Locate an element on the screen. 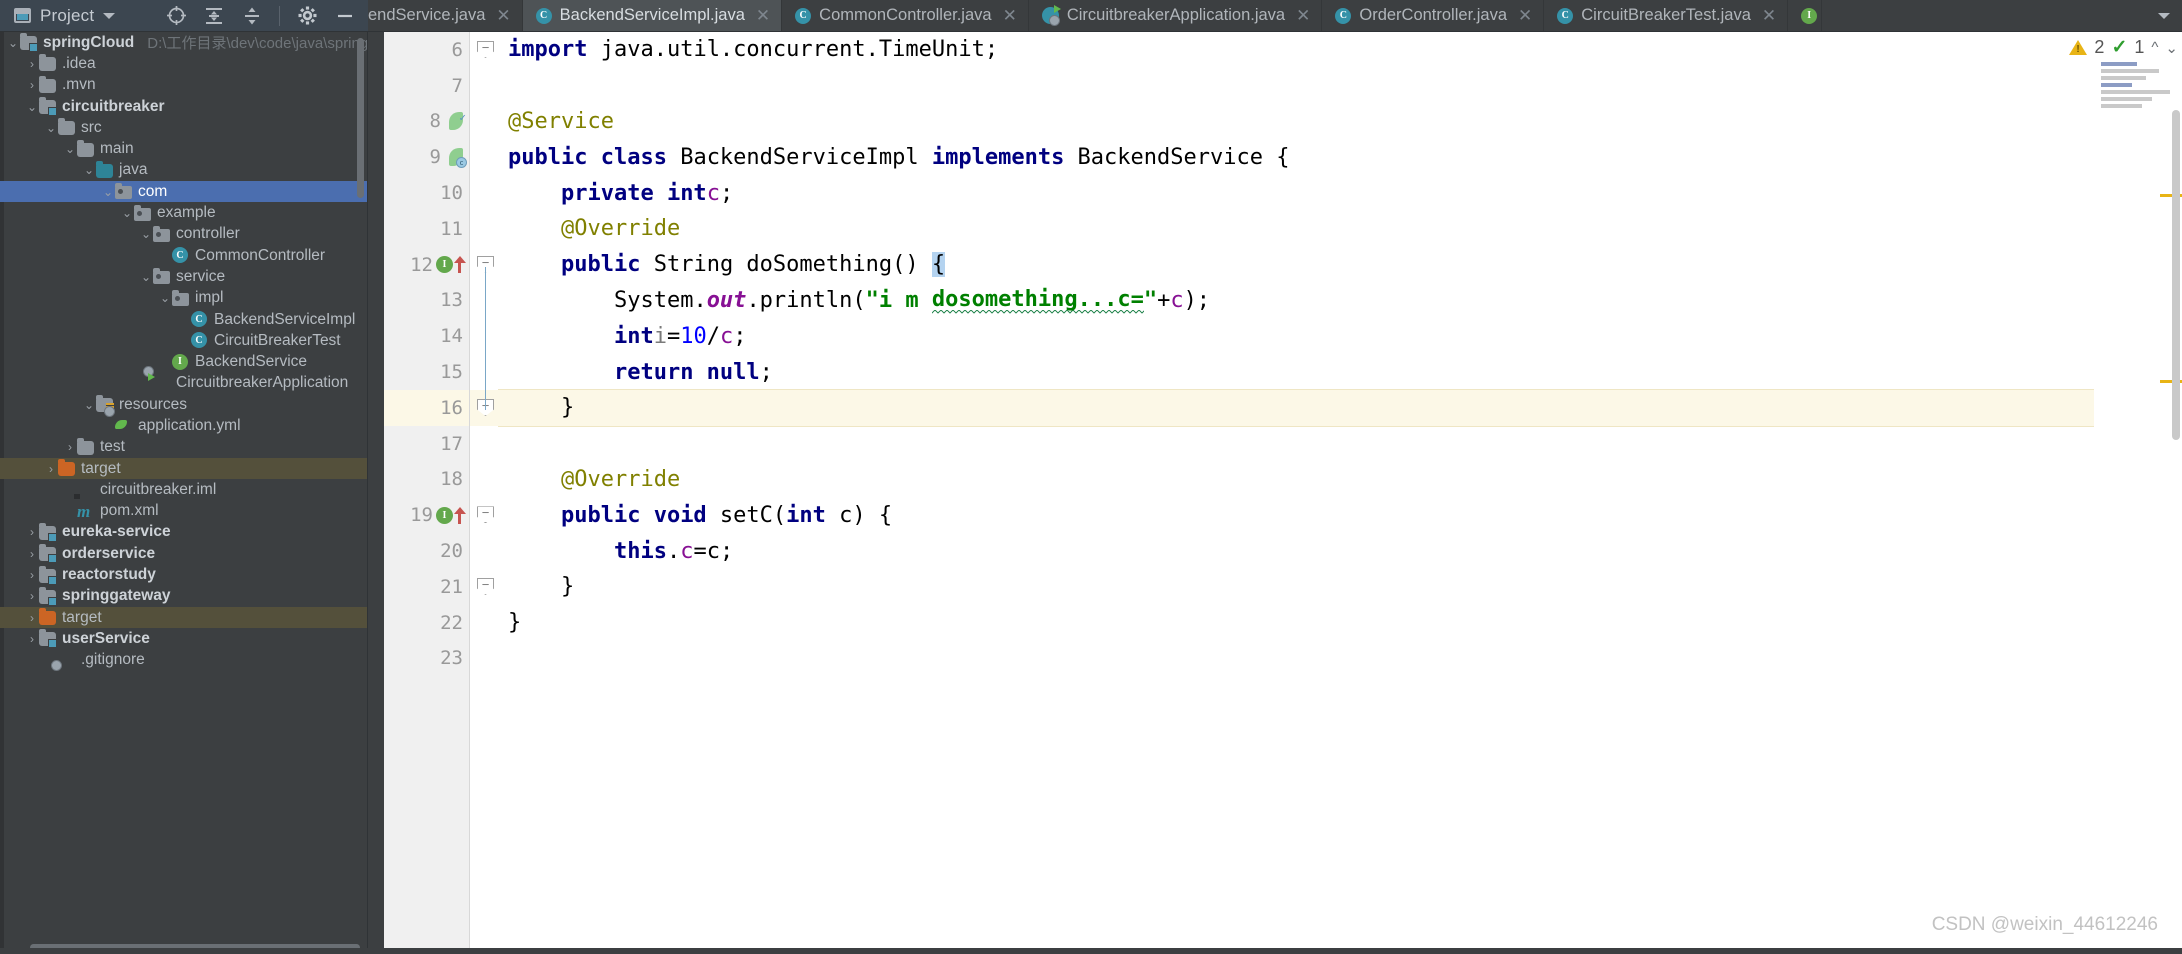 Image resolution: width=2182 pixels, height=954 pixels. code-line-22: } is located at coordinates (1296, 623).